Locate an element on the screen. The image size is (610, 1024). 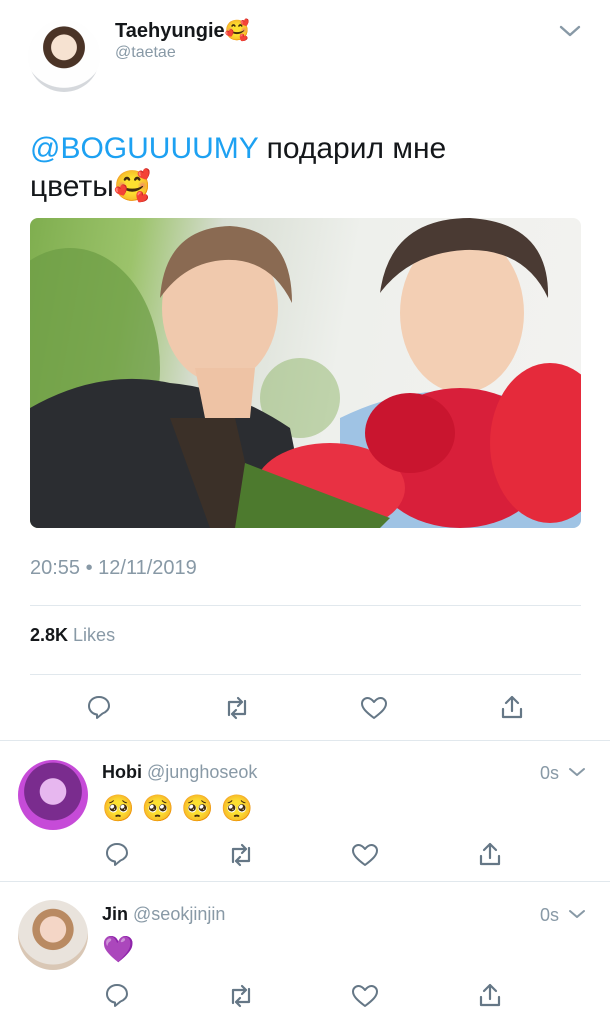
tweet-text-line-2: цветы🥰 is located at coordinates (305, 187).